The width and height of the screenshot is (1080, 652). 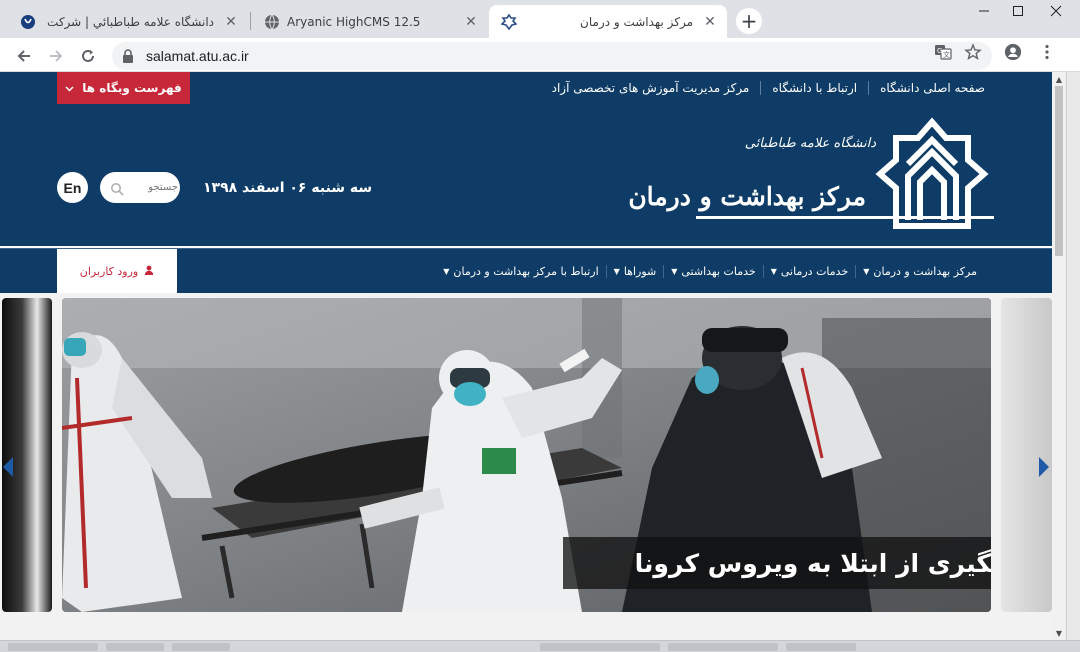 I want to click on header-divider, so click(x=845, y=217).